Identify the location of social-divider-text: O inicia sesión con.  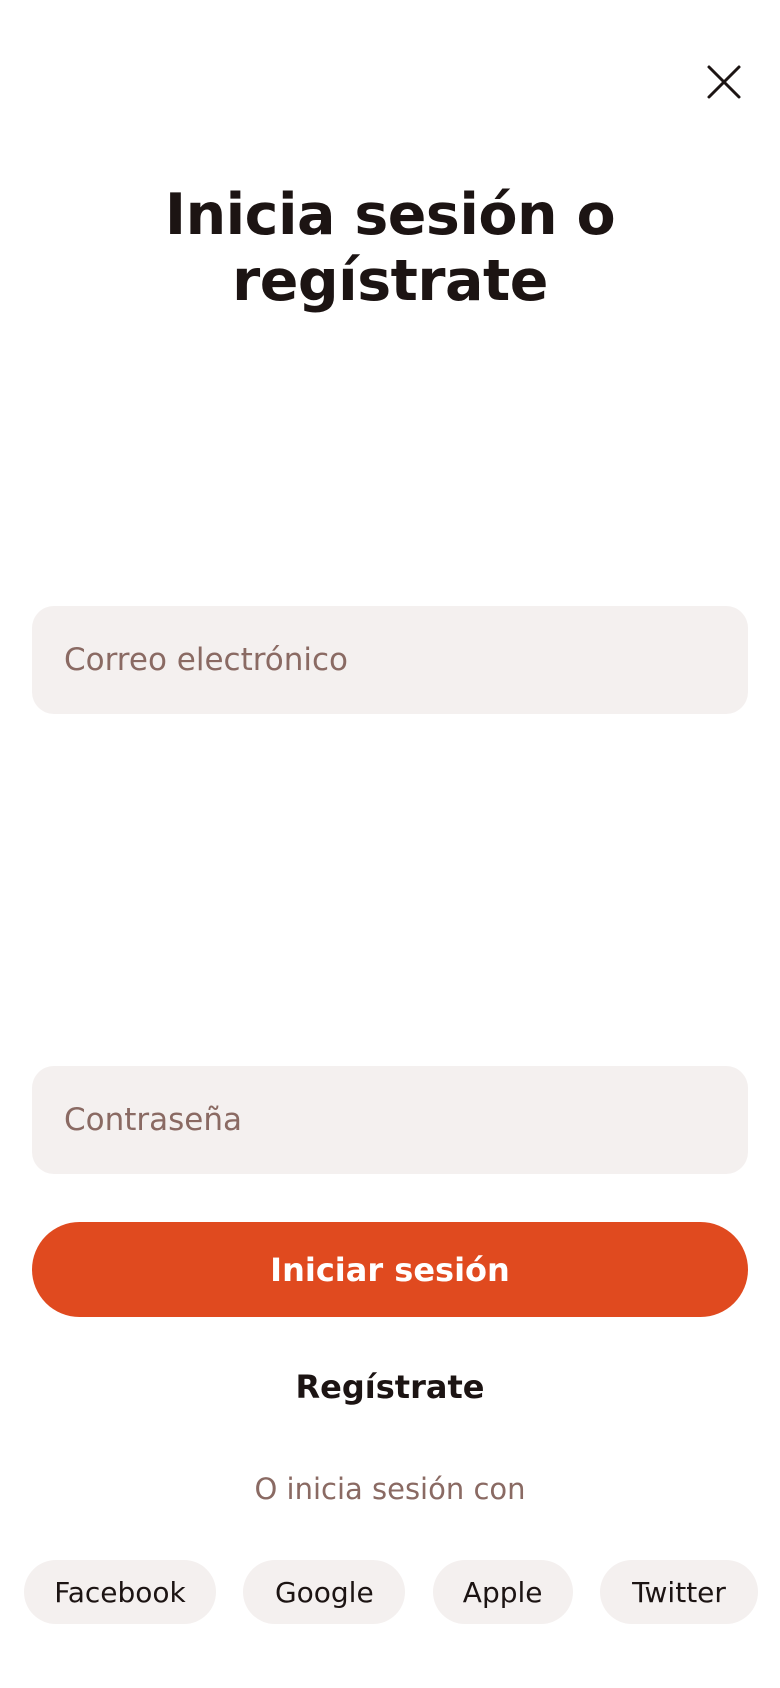
(390, 1489).